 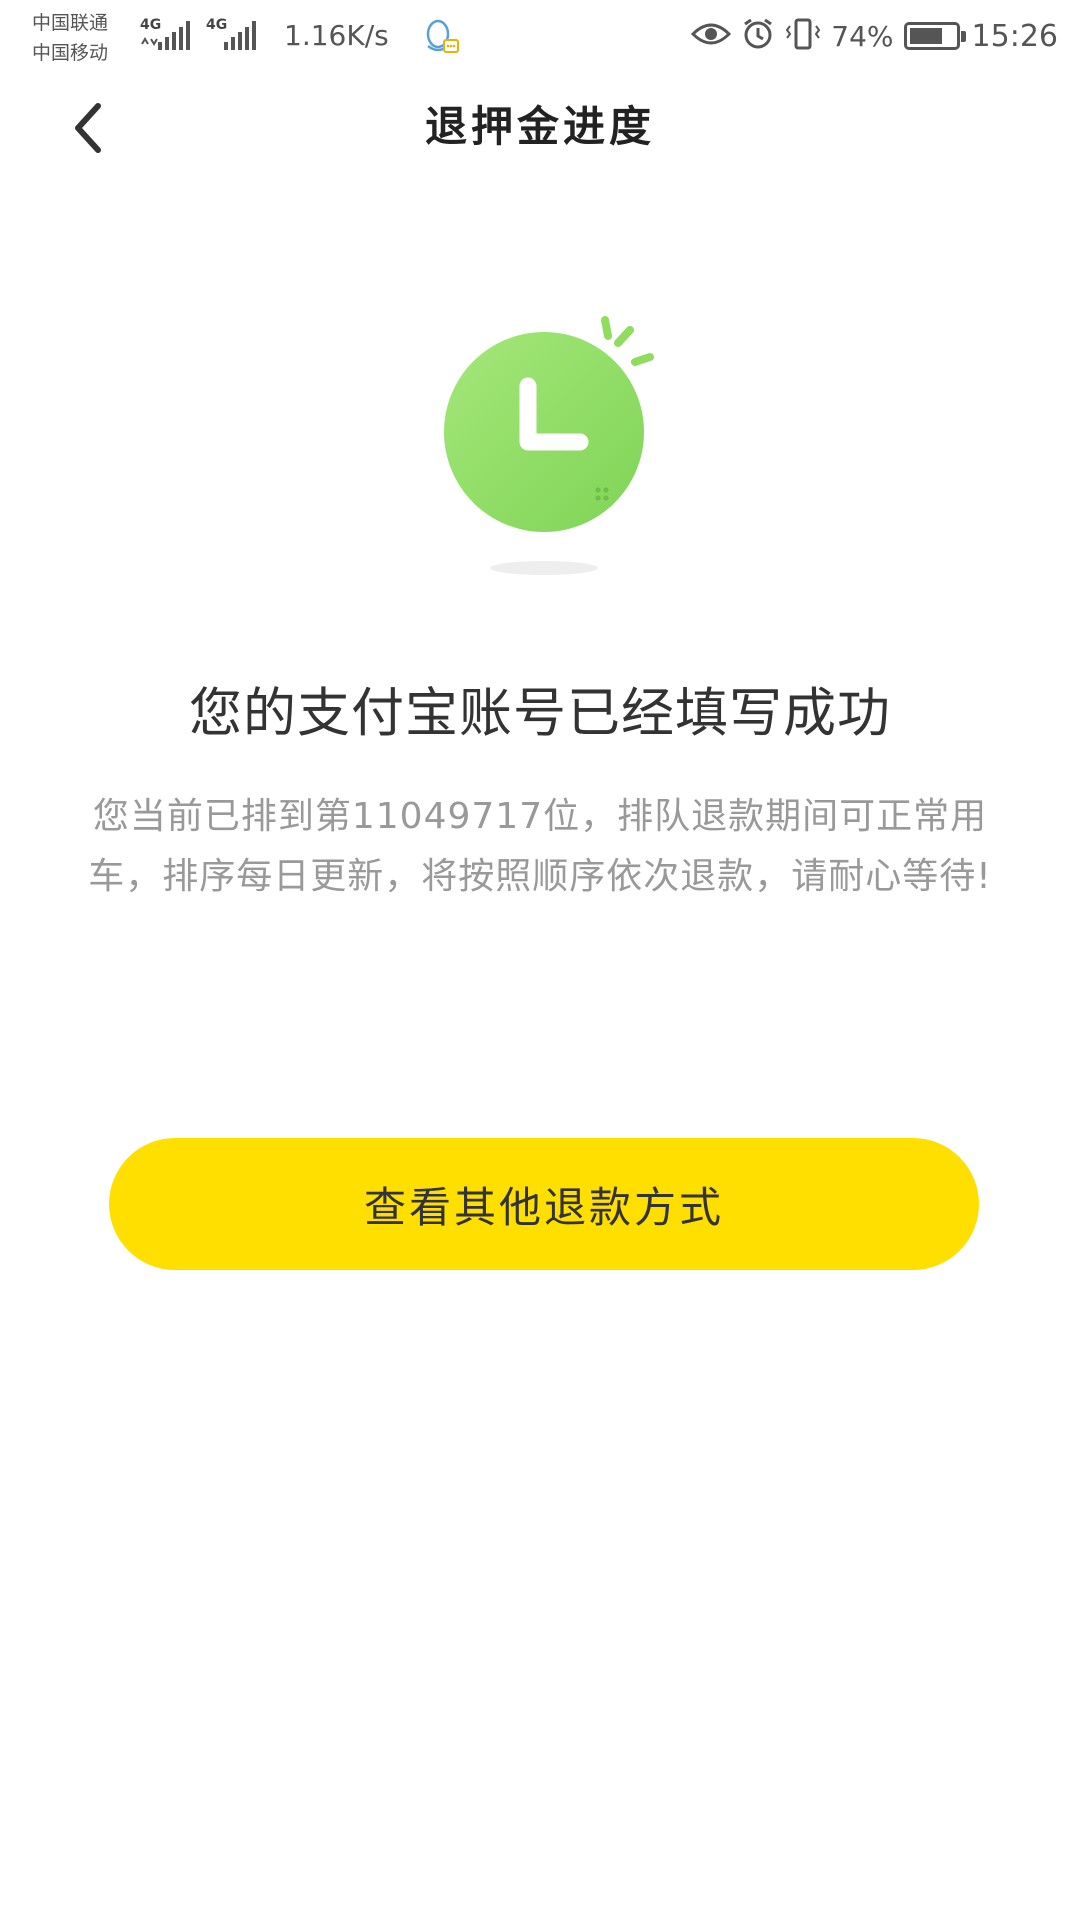 I want to click on clock-illustration, so click(x=550, y=445).